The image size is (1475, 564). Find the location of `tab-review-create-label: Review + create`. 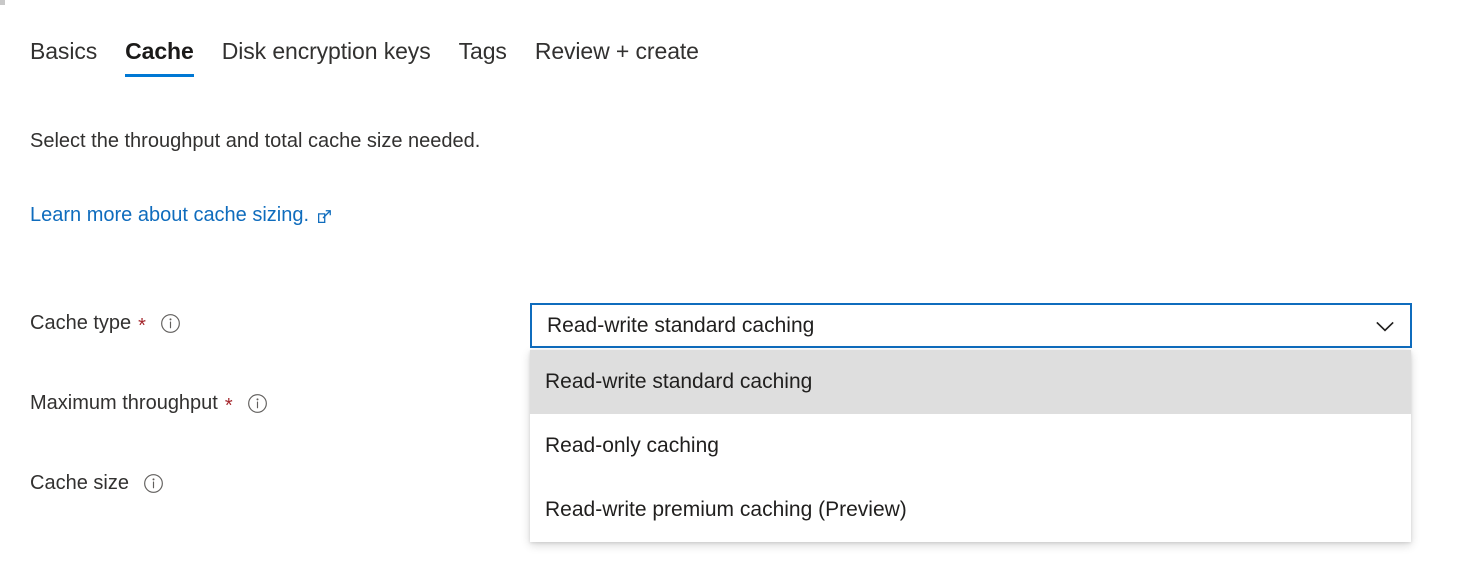

tab-review-create-label: Review + create is located at coordinates (616, 51).